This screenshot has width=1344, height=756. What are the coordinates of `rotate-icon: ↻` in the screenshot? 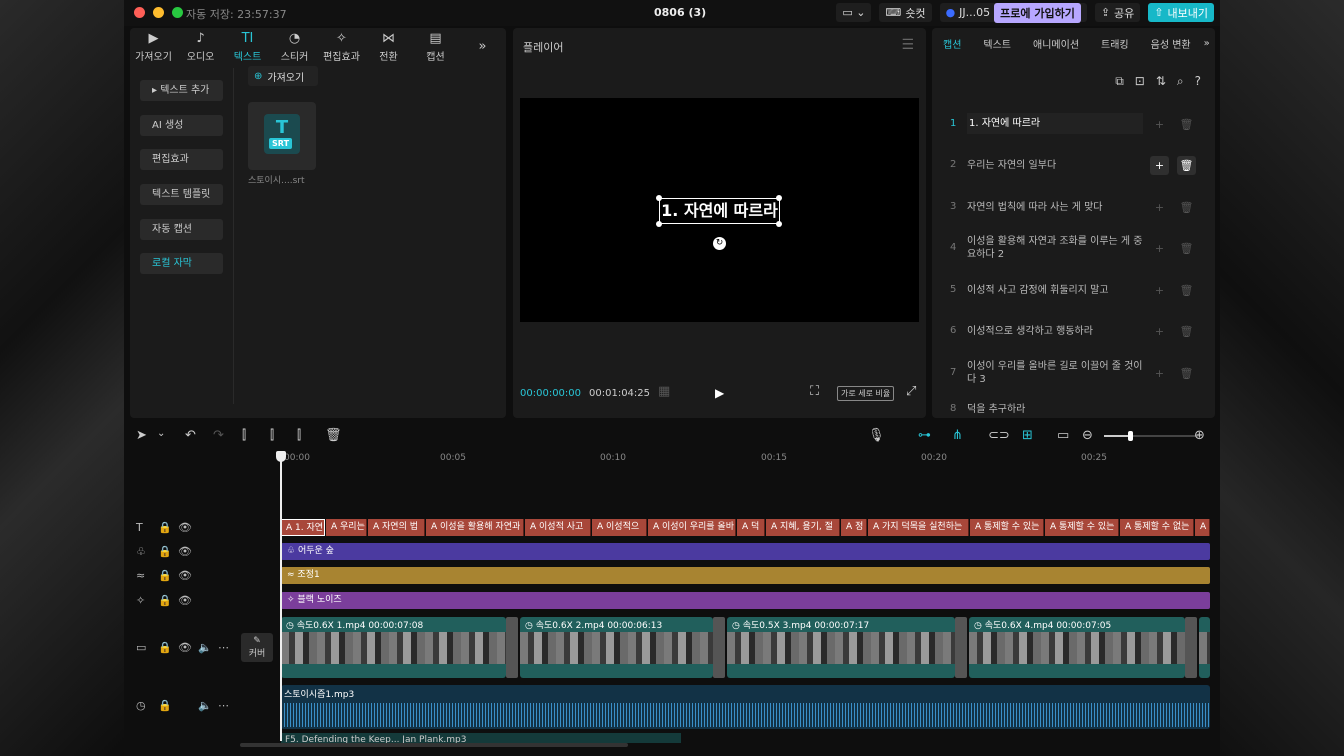 It's located at (719, 243).